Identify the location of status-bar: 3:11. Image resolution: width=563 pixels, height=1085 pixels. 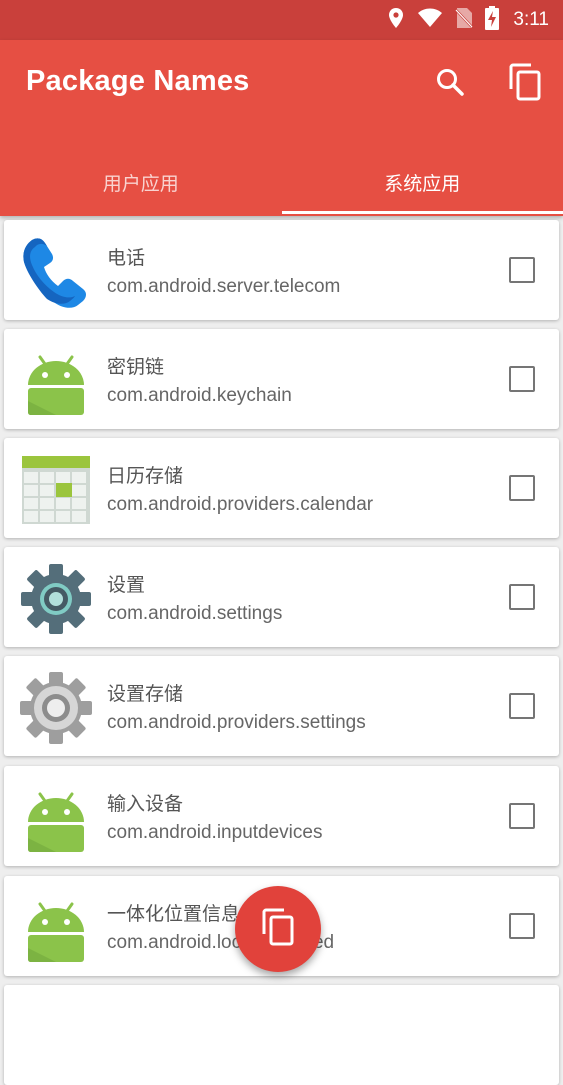
(281, 20).